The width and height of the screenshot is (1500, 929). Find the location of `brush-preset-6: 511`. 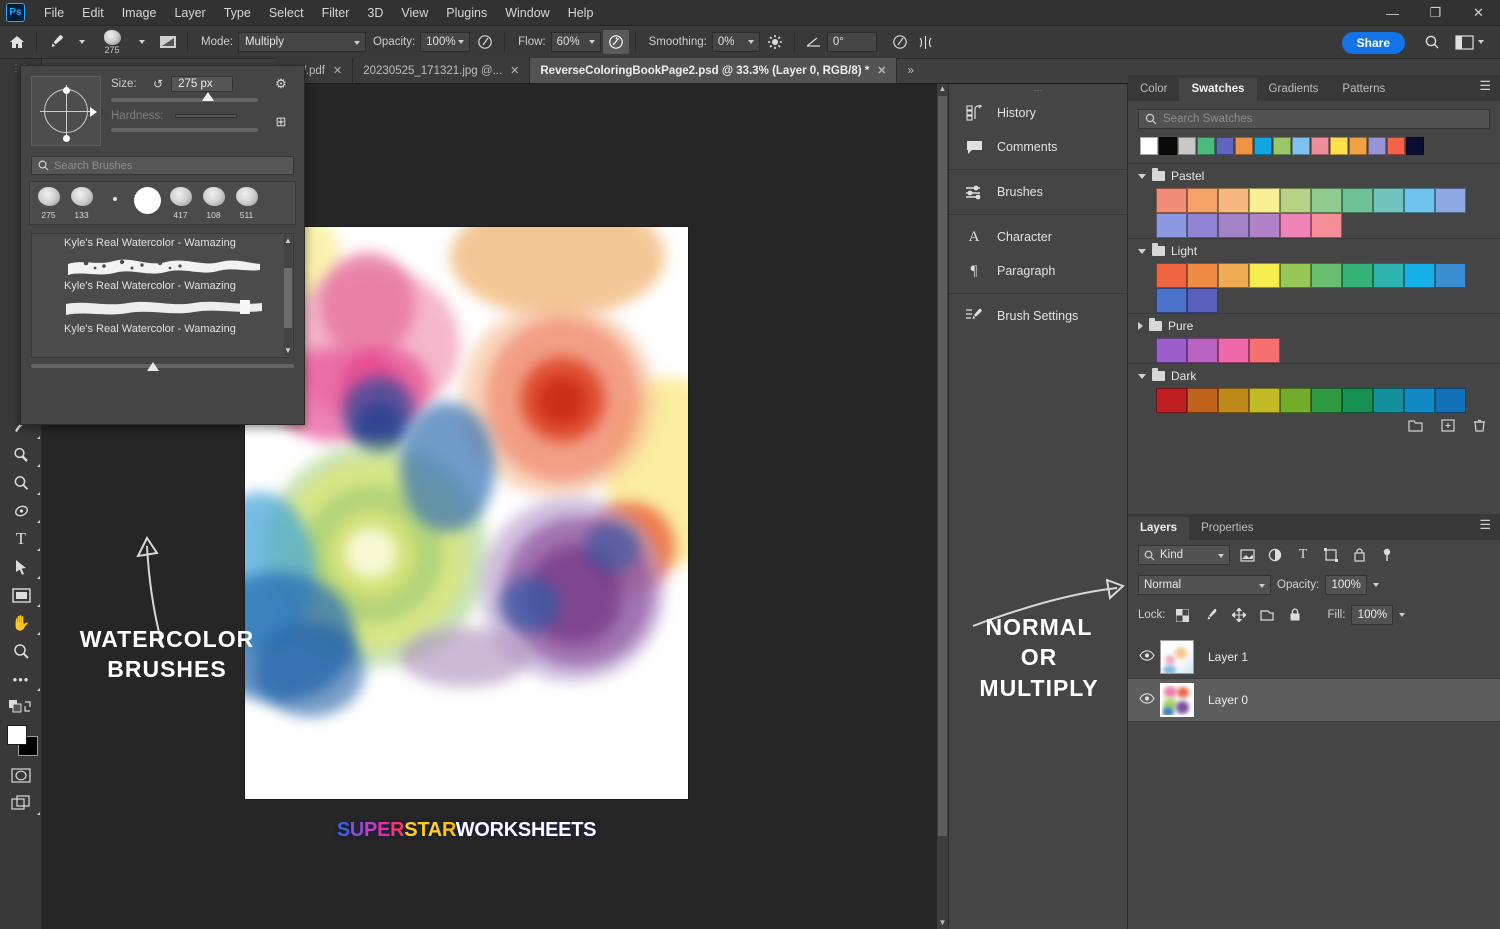

brush-preset-6: 511 is located at coordinates (246, 203).